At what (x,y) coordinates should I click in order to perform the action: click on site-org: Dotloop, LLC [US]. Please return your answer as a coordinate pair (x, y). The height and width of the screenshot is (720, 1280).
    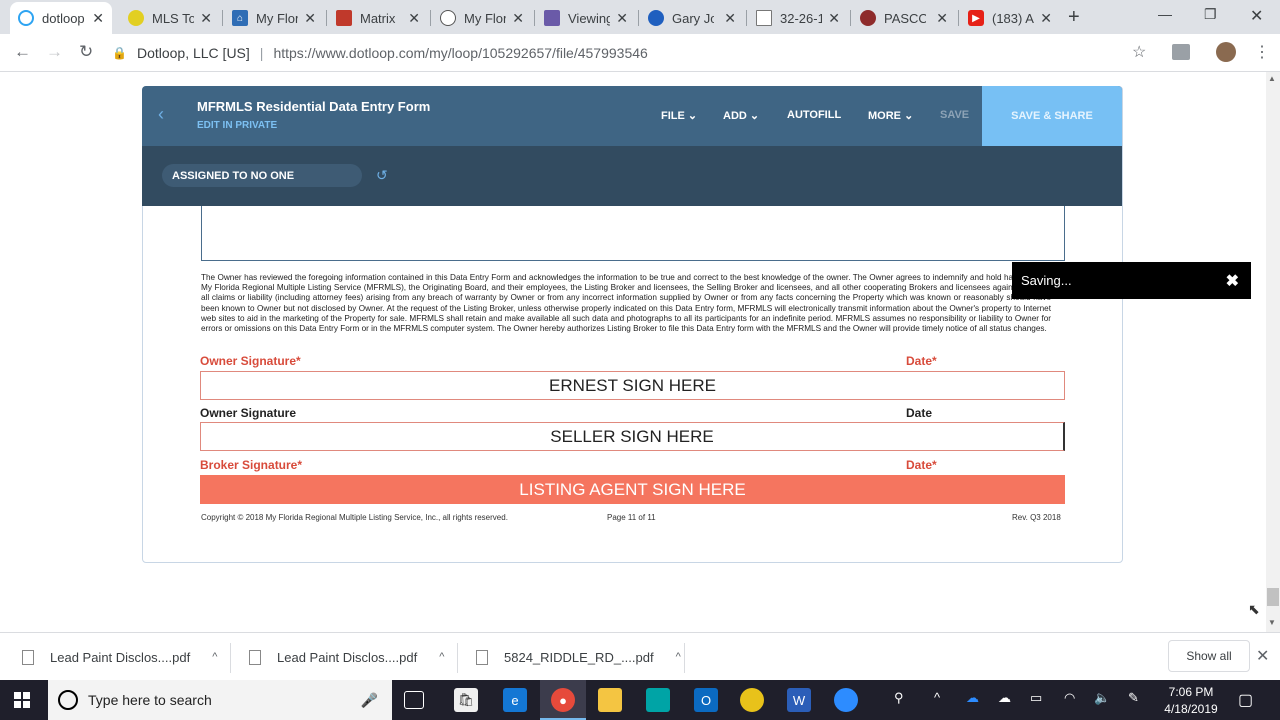
    Looking at the image, I should click on (193, 53).